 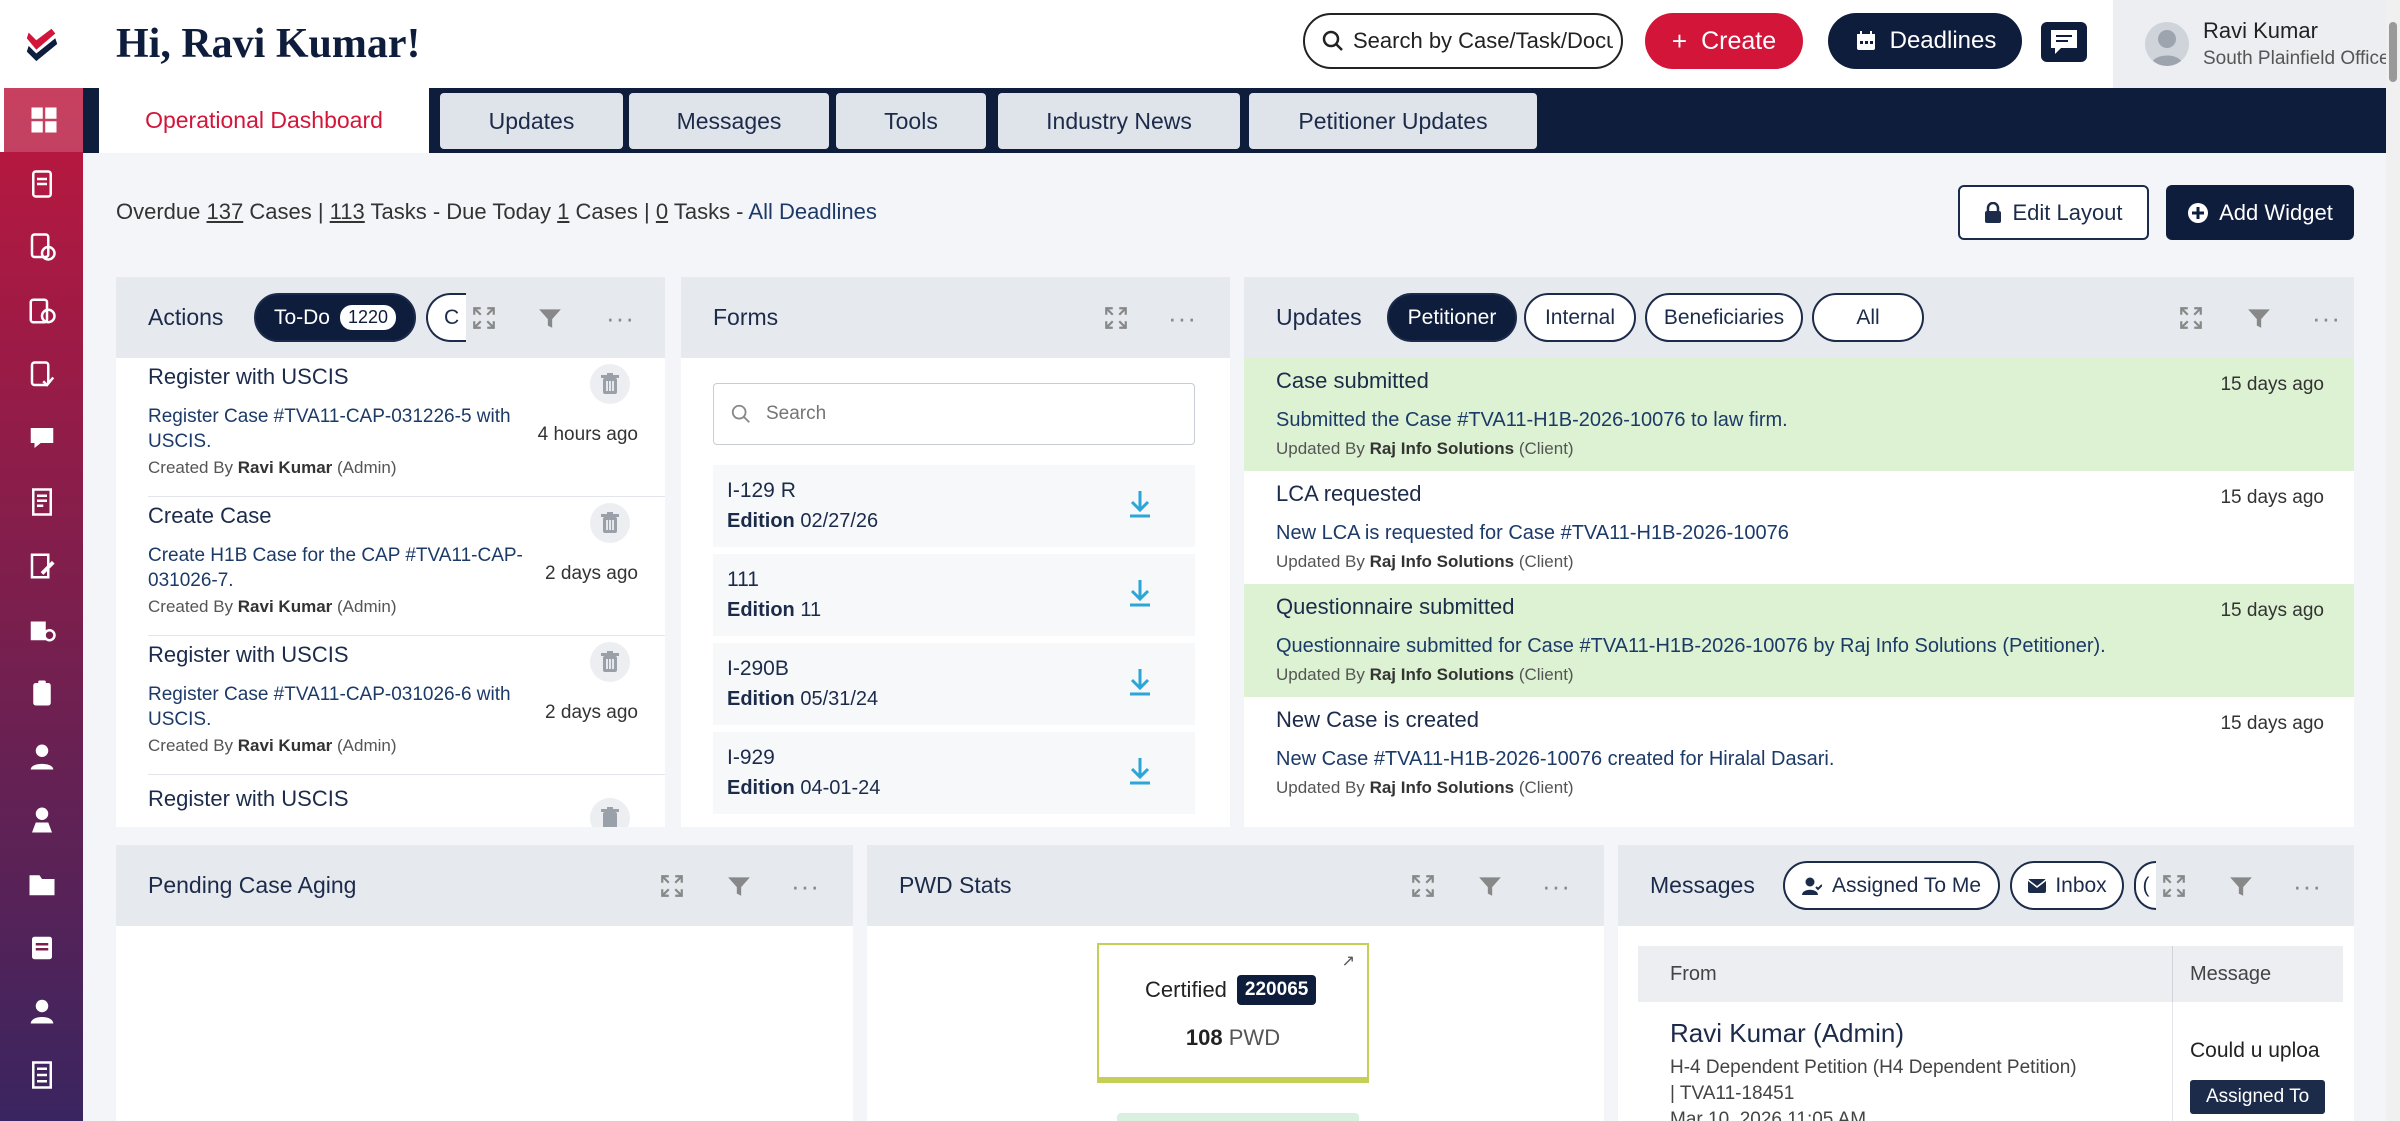 I want to click on sidebar-item-compliance, so click(x=41, y=630).